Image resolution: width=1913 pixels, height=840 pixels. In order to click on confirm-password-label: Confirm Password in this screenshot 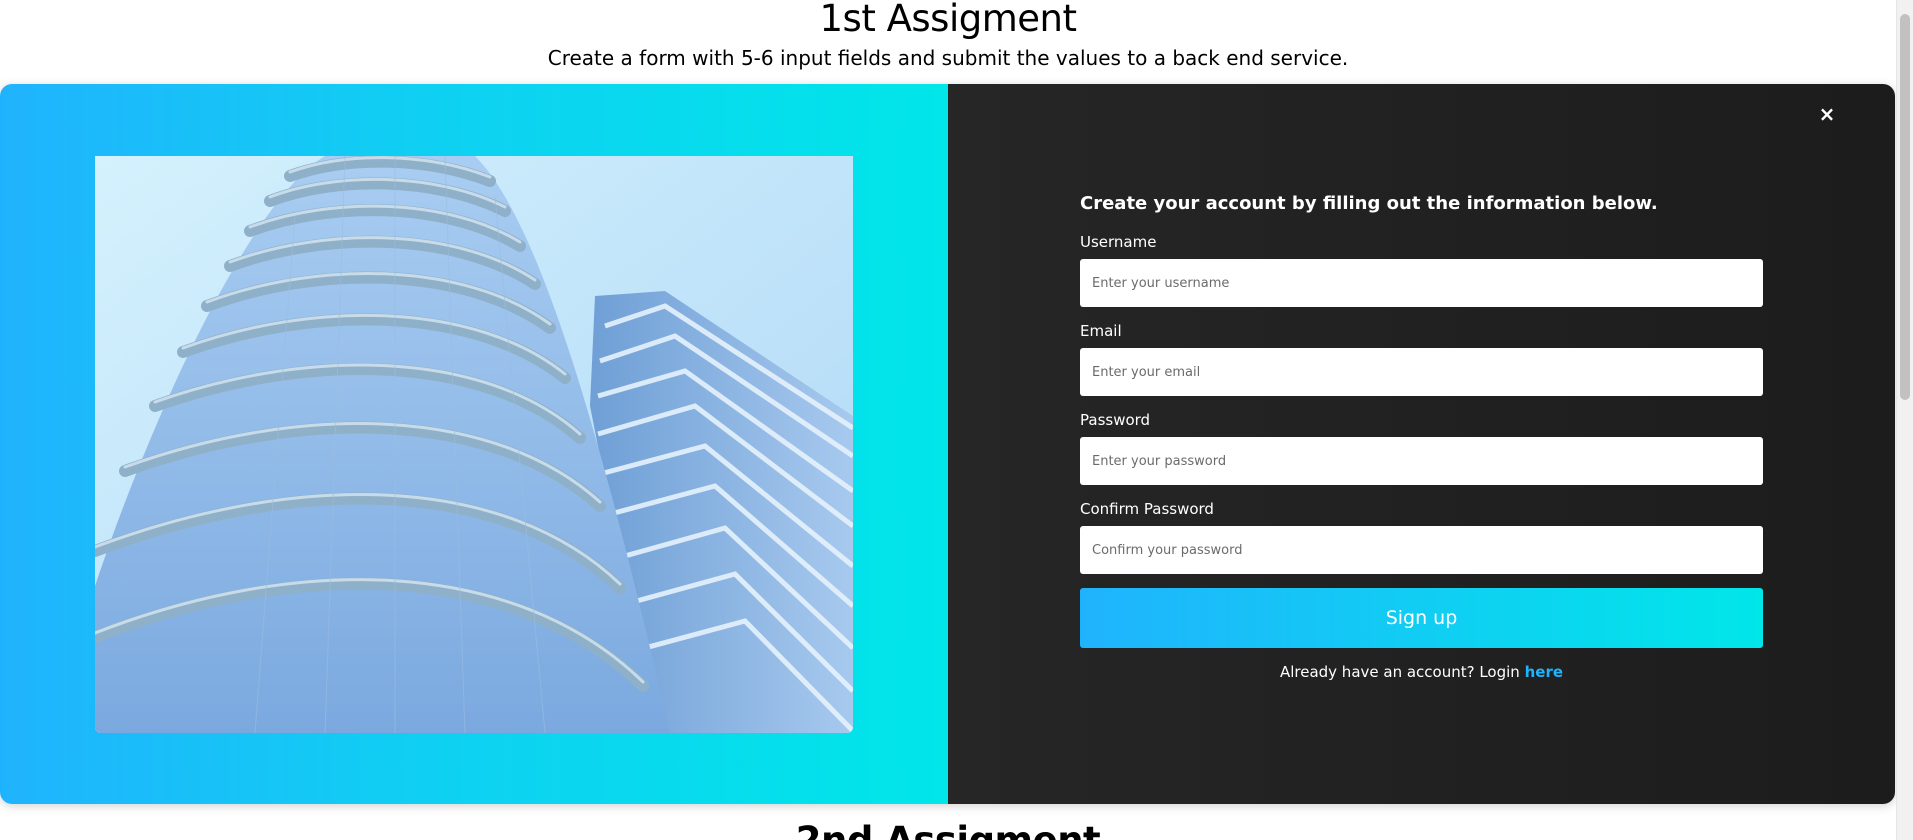, I will do `click(1147, 509)`.